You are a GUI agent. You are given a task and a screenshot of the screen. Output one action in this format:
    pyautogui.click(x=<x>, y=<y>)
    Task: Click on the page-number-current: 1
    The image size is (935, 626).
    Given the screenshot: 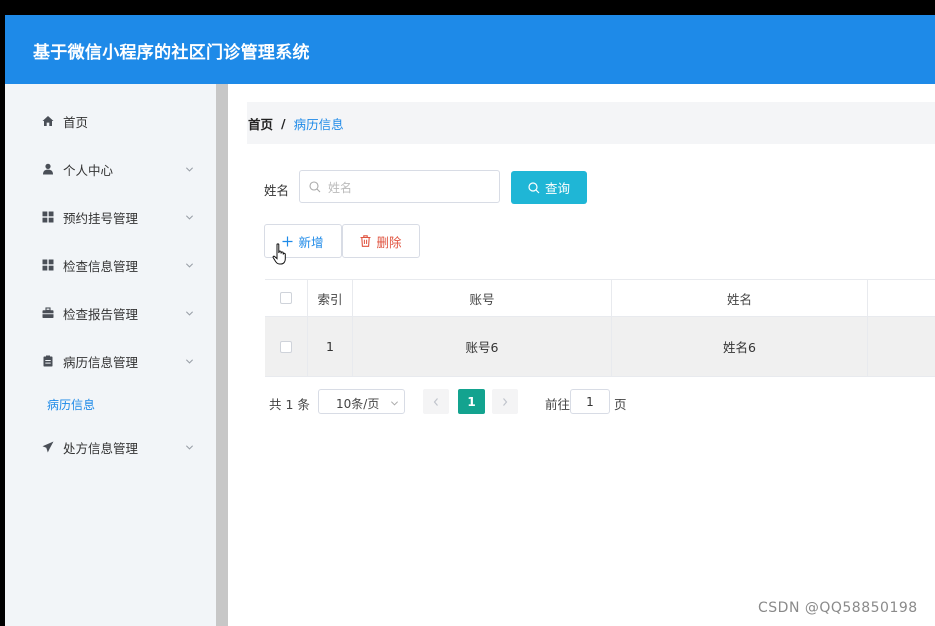 What is the action you would take?
    pyautogui.click(x=471, y=401)
    